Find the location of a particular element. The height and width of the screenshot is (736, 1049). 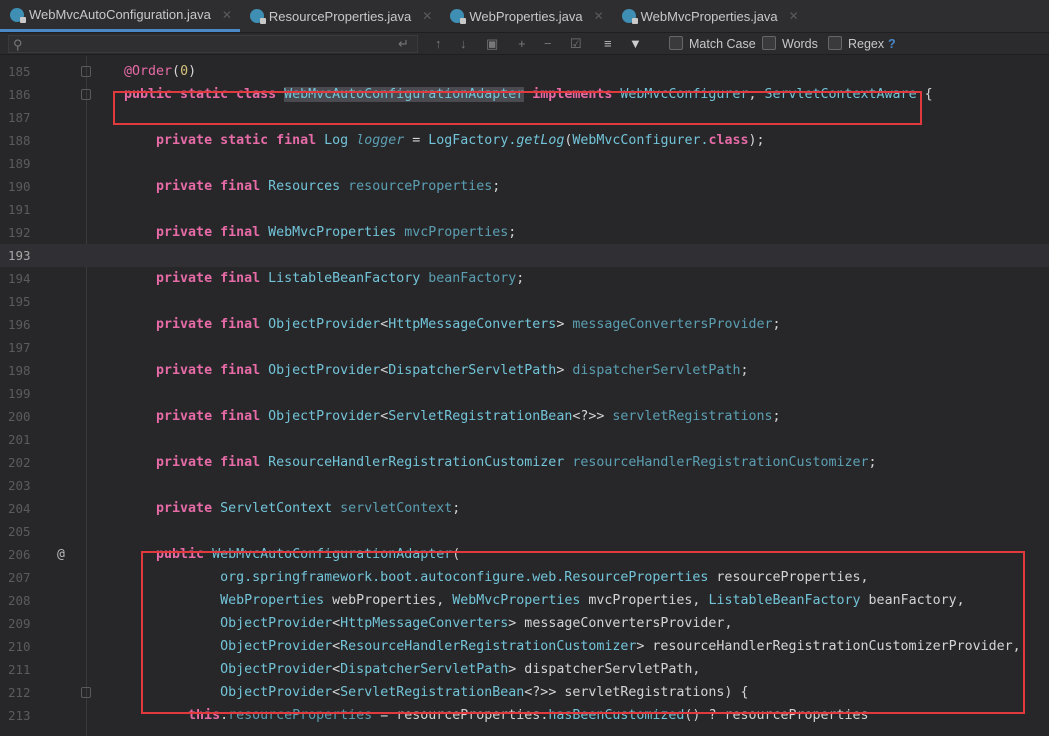

regex-label: Regex is located at coordinates (866, 44).